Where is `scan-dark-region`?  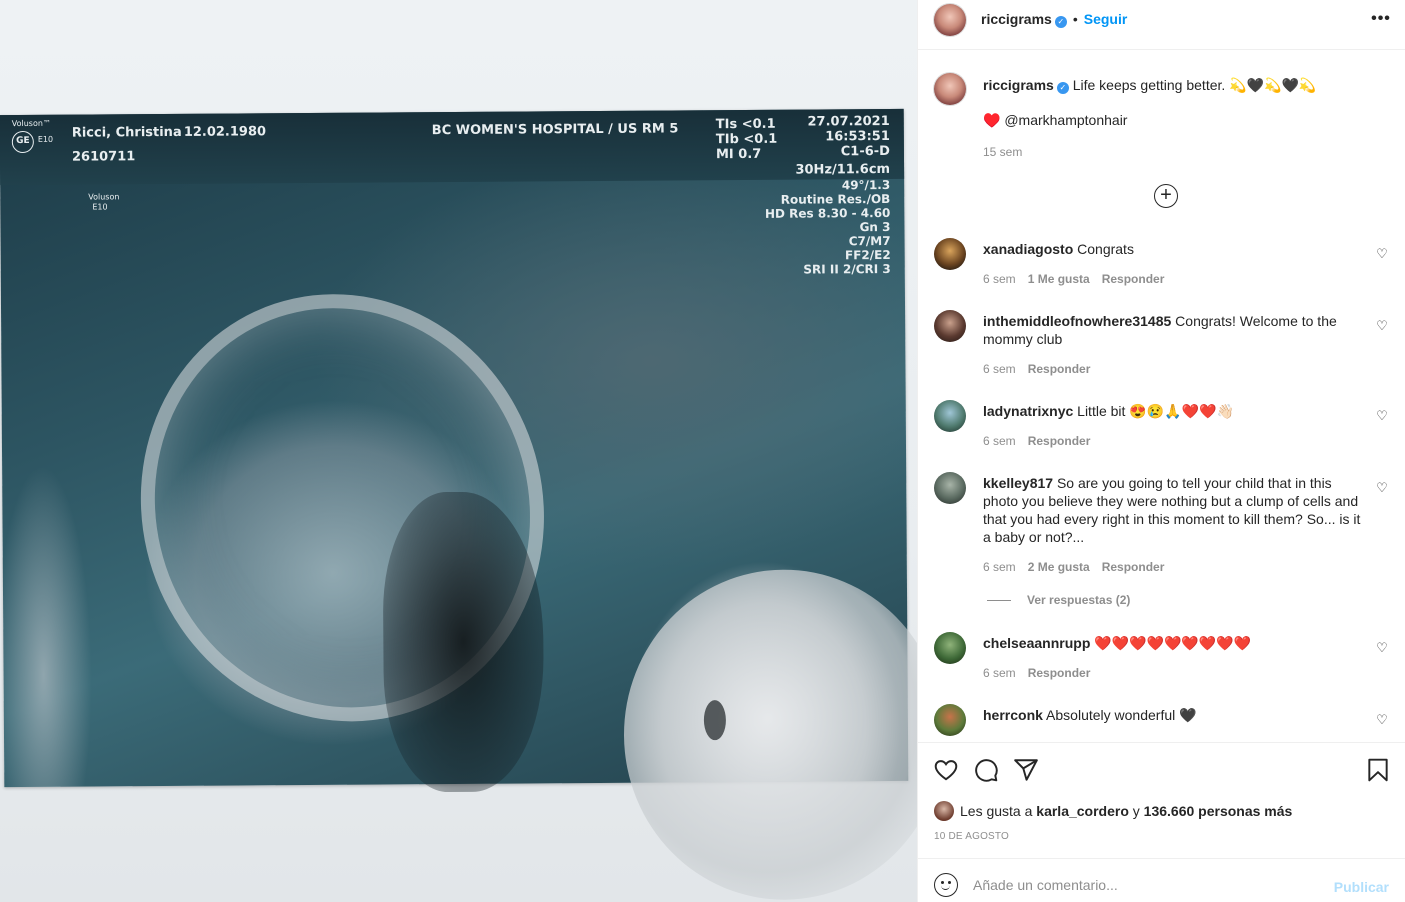 scan-dark-region is located at coordinates (463, 642).